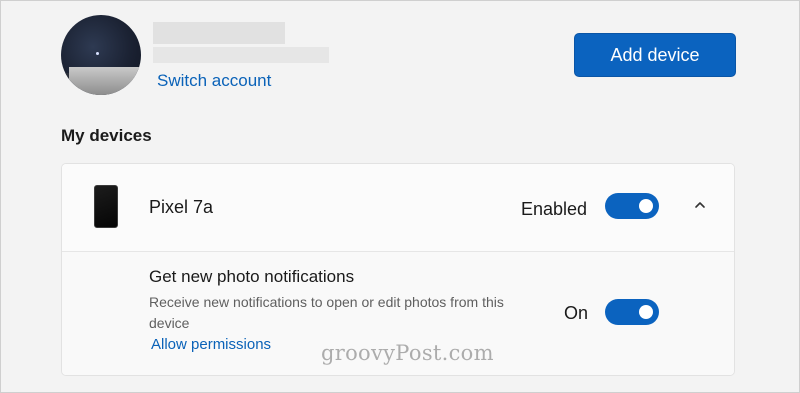  What do you see at coordinates (181, 207) in the screenshot?
I see `device-name: Pixel 7a` at bounding box center [181, 207].